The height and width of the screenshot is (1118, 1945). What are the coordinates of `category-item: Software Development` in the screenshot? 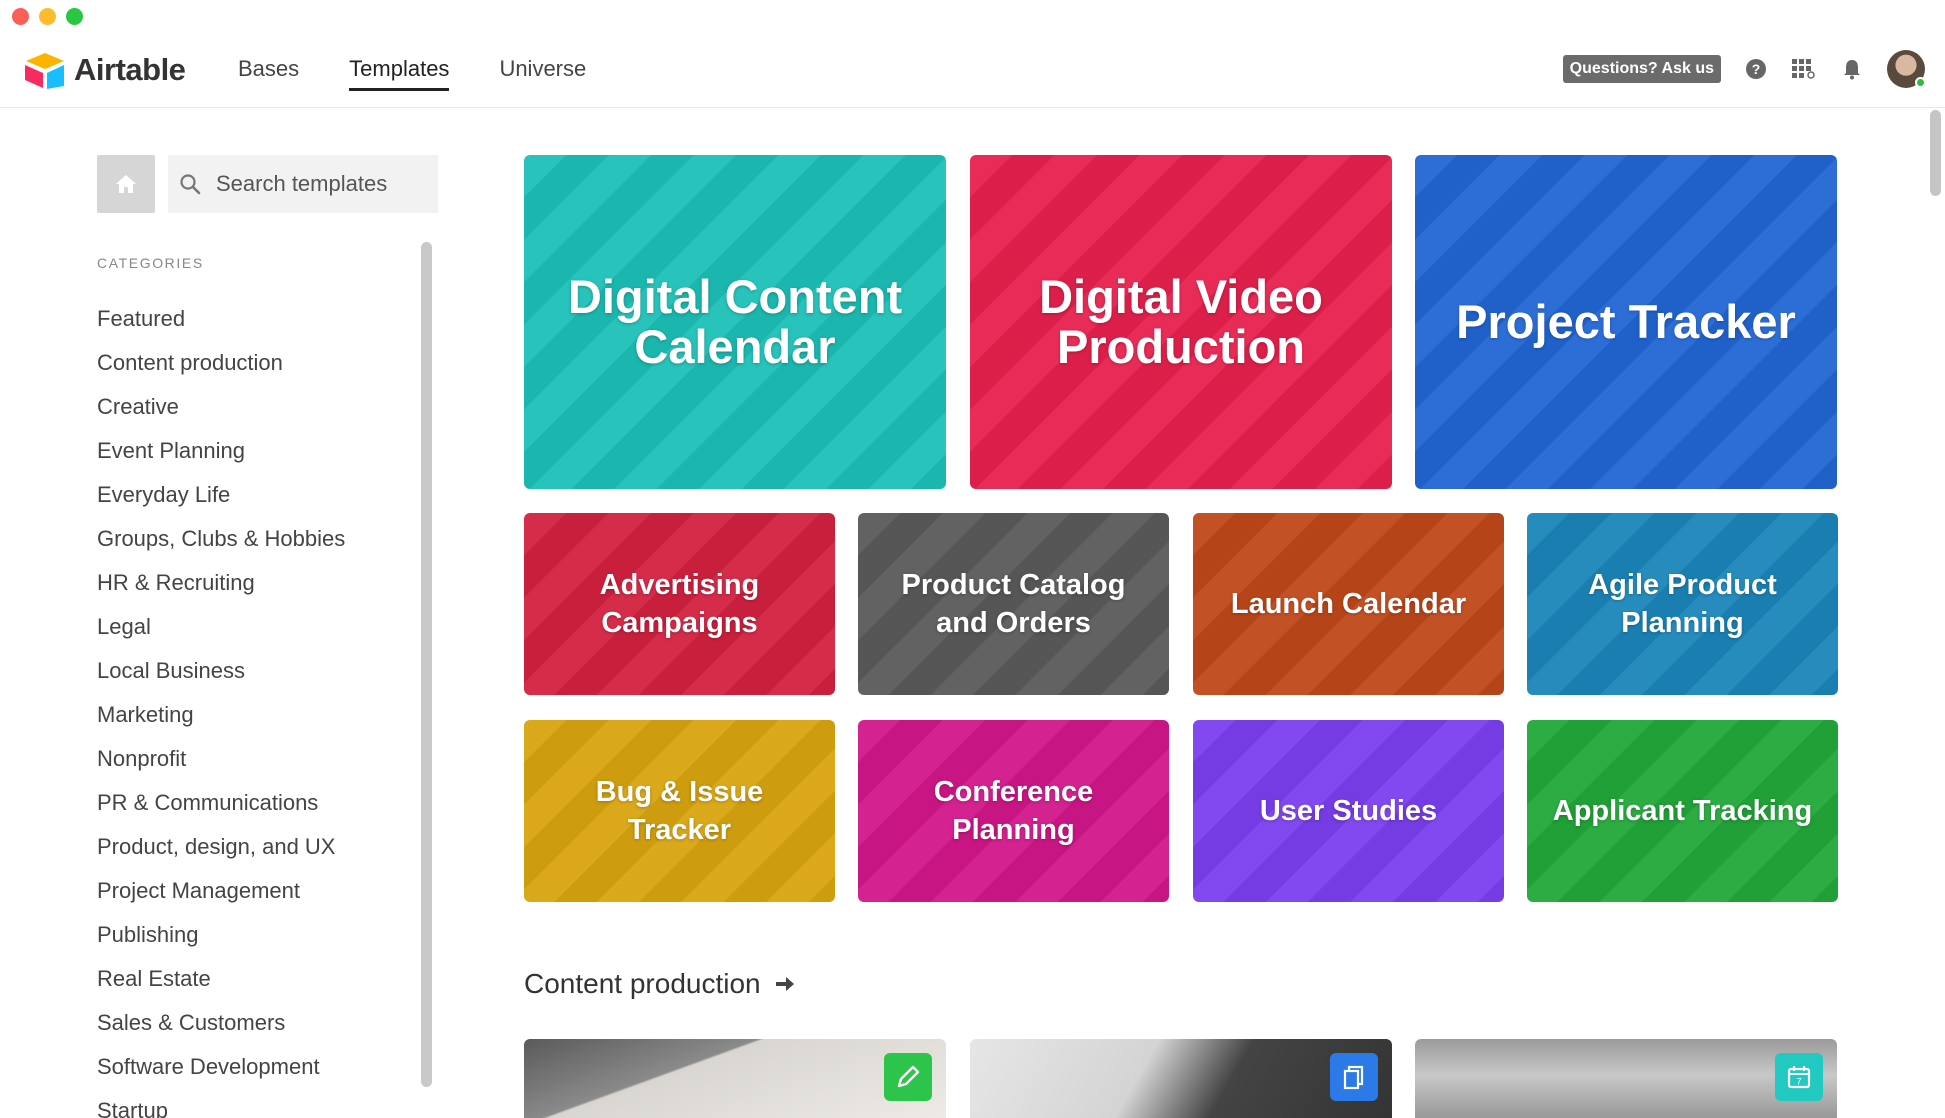 It's located at (221, 1067).